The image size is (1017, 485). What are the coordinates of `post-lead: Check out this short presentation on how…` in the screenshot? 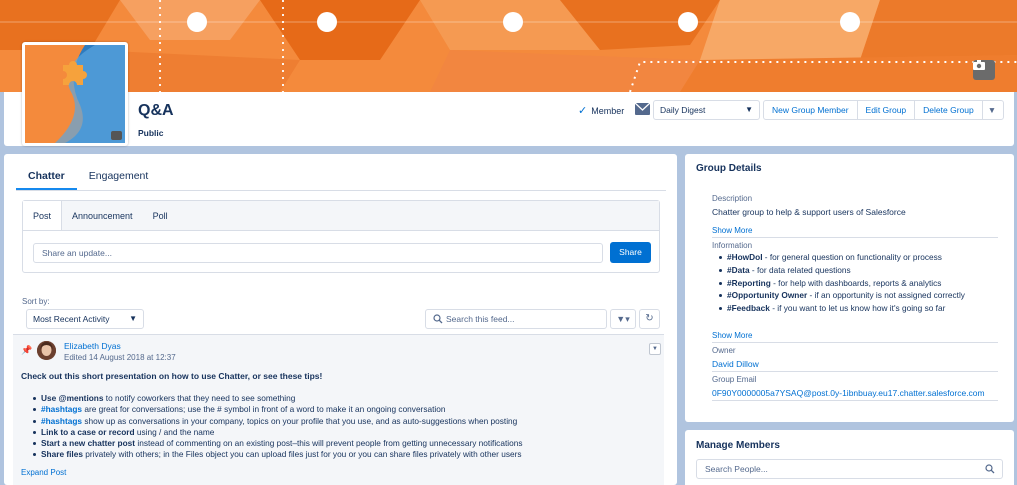 It's located at (172, 376).